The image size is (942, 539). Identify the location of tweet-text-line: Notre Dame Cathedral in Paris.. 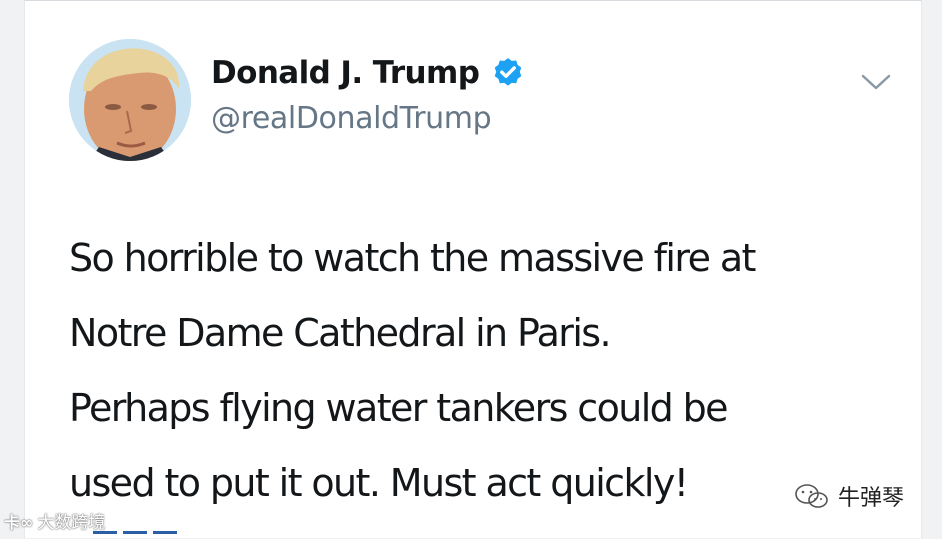
(340, 333).